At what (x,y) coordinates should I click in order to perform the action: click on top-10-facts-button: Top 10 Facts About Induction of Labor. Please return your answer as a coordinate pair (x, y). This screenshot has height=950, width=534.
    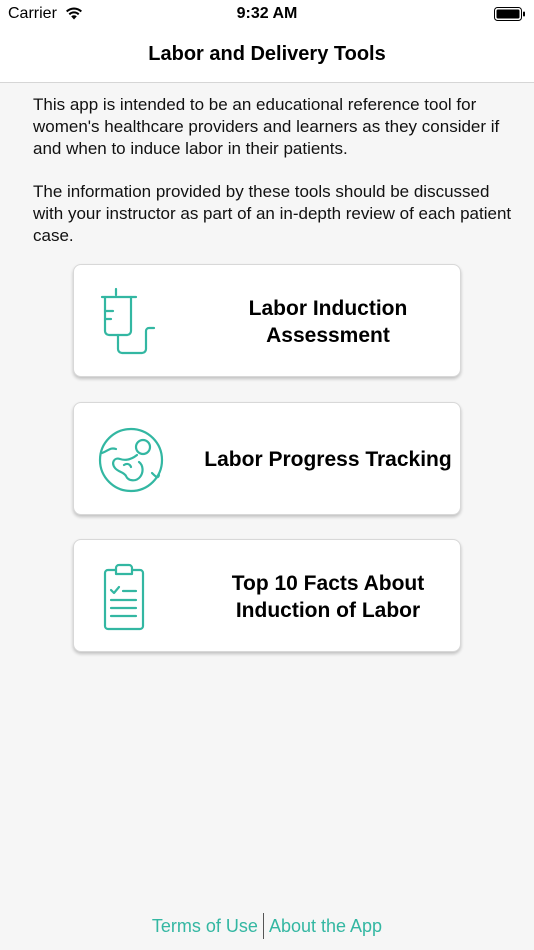
    Looking at the image, I should click on (267, 595).